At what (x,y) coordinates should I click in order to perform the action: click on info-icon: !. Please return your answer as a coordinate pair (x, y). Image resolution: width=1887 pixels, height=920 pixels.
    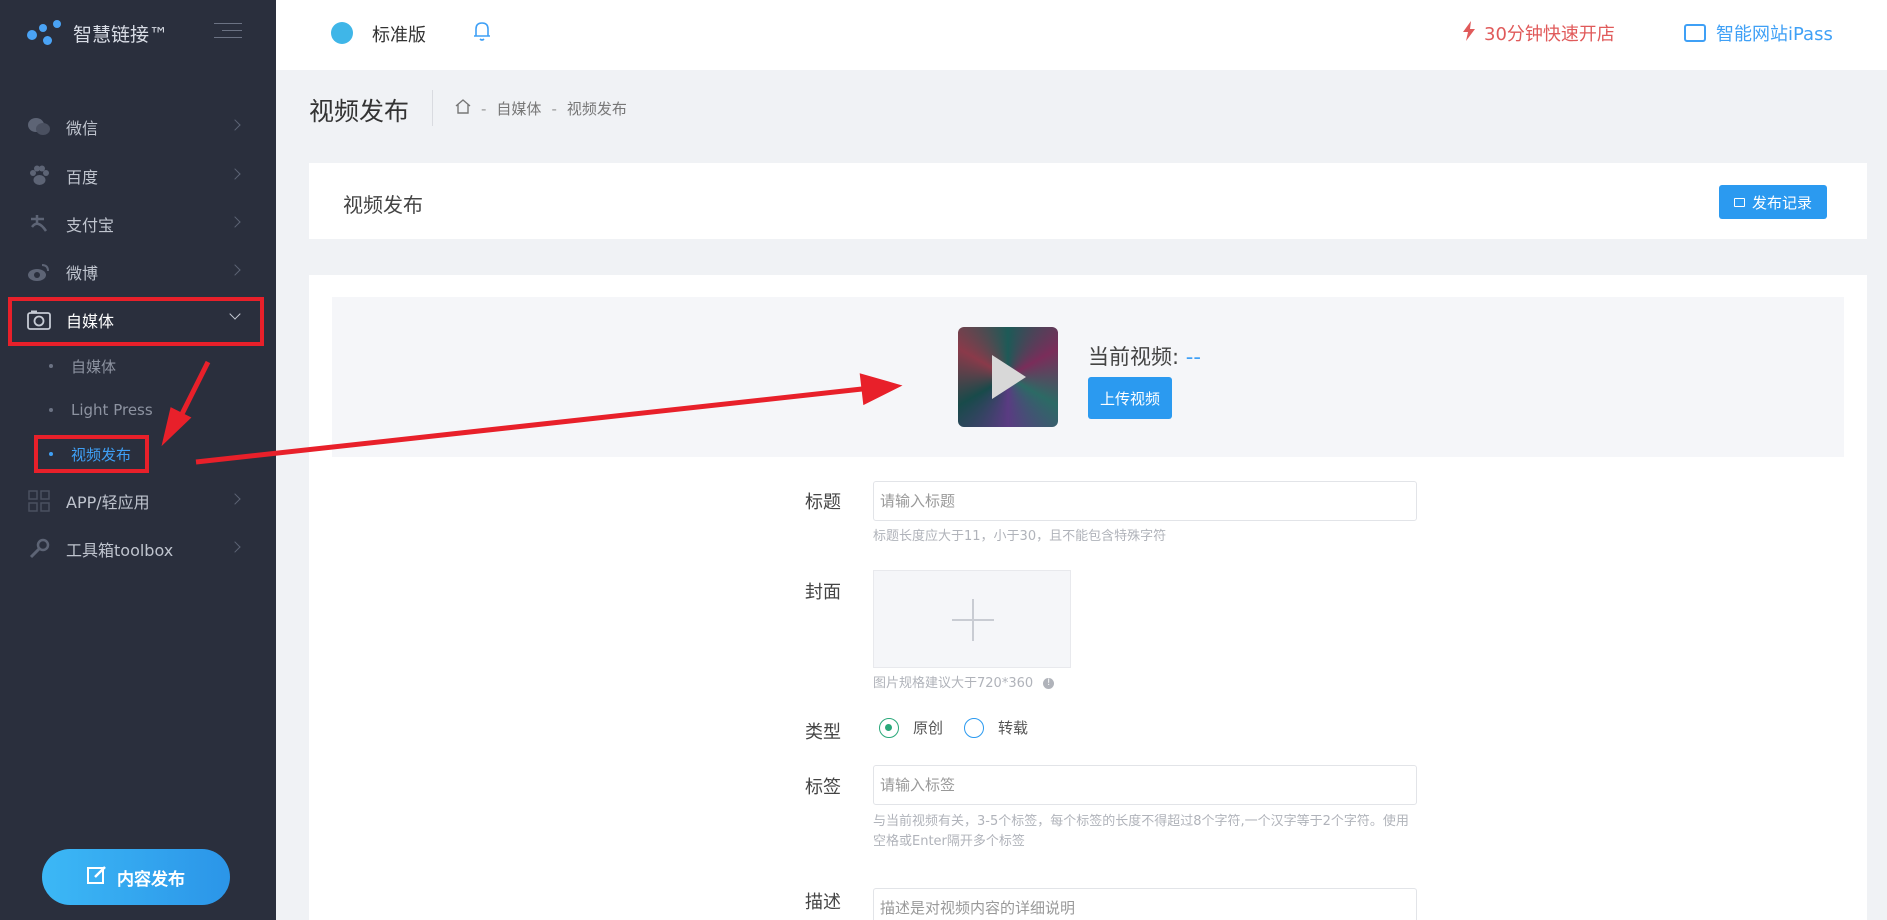
    Looking at the image, I should click on (1049, 683).